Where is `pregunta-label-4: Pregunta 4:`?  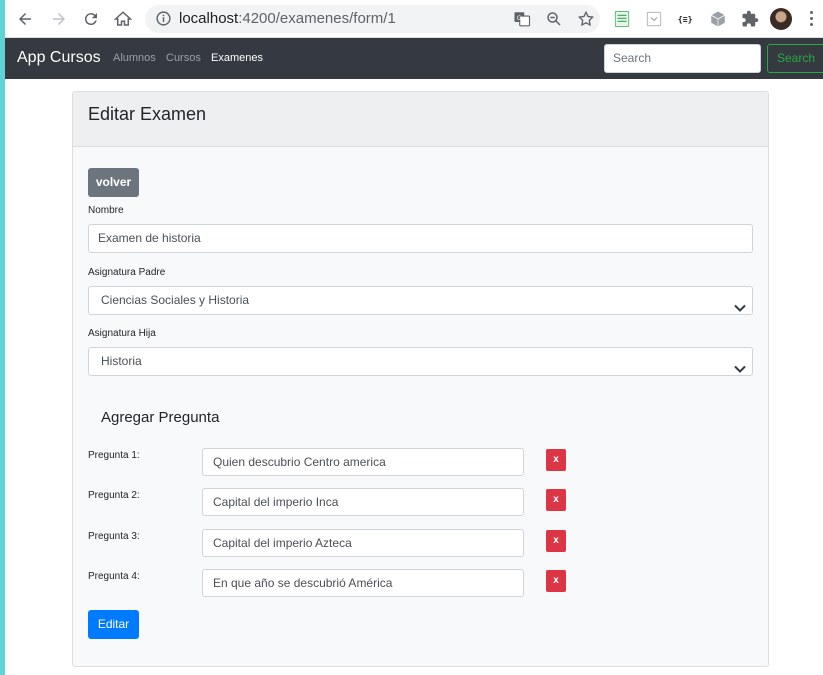
pregunta-label-4: Pregunta 4: is located at coordinates (114, 576).